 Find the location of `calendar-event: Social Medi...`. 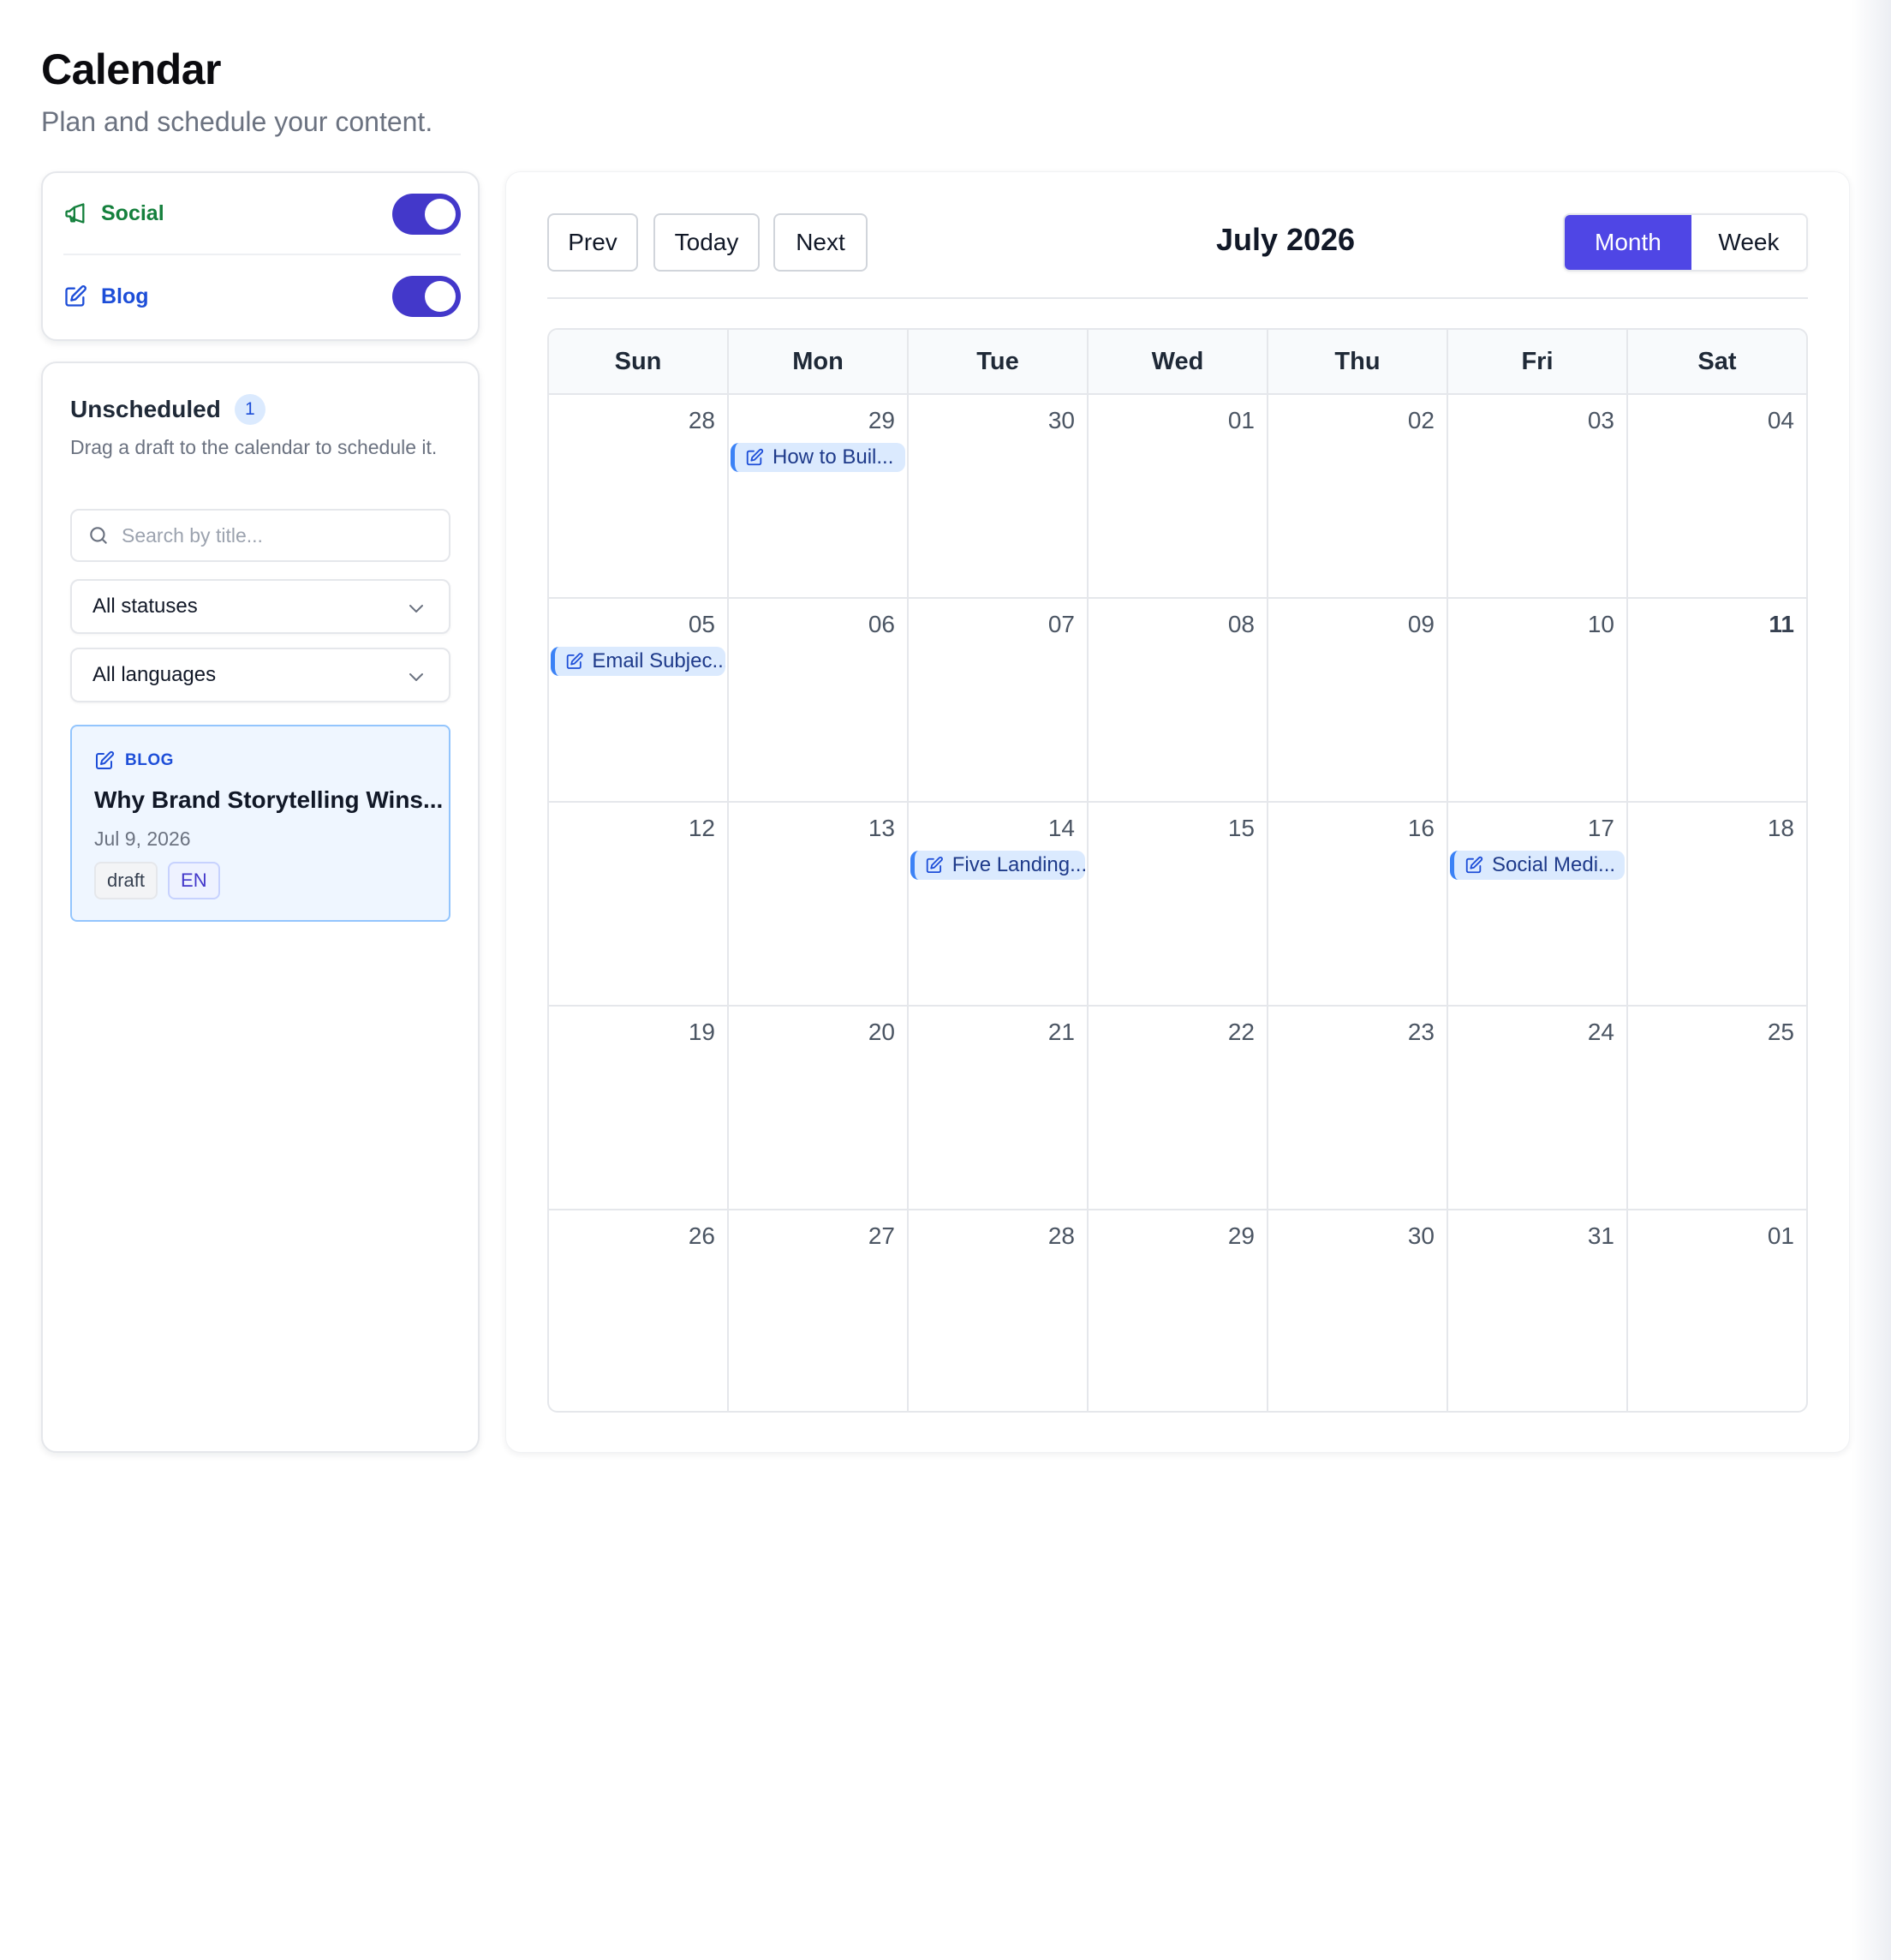

calendar-event: Social Medi... is located at coordinates (1537, 865).